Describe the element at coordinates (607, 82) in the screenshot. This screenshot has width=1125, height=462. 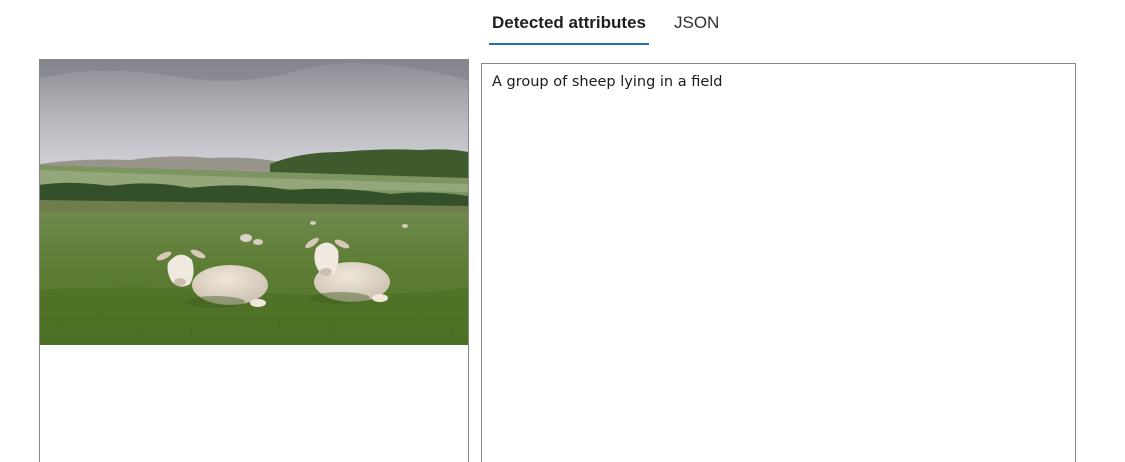
I see `image-caption: A group of sheep lying in a field` at that location.